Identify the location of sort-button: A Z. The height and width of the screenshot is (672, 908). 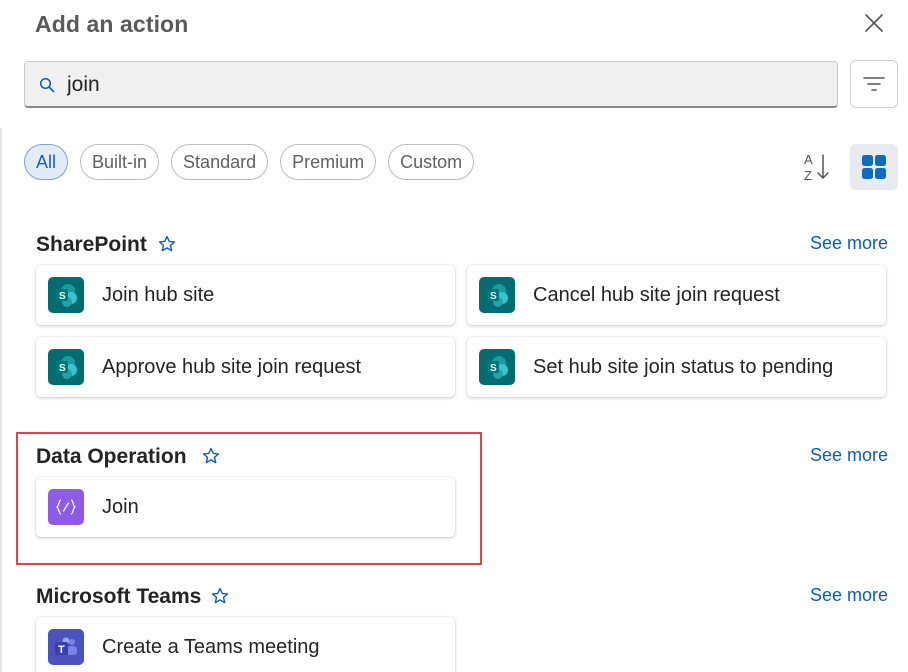
(818, 167).